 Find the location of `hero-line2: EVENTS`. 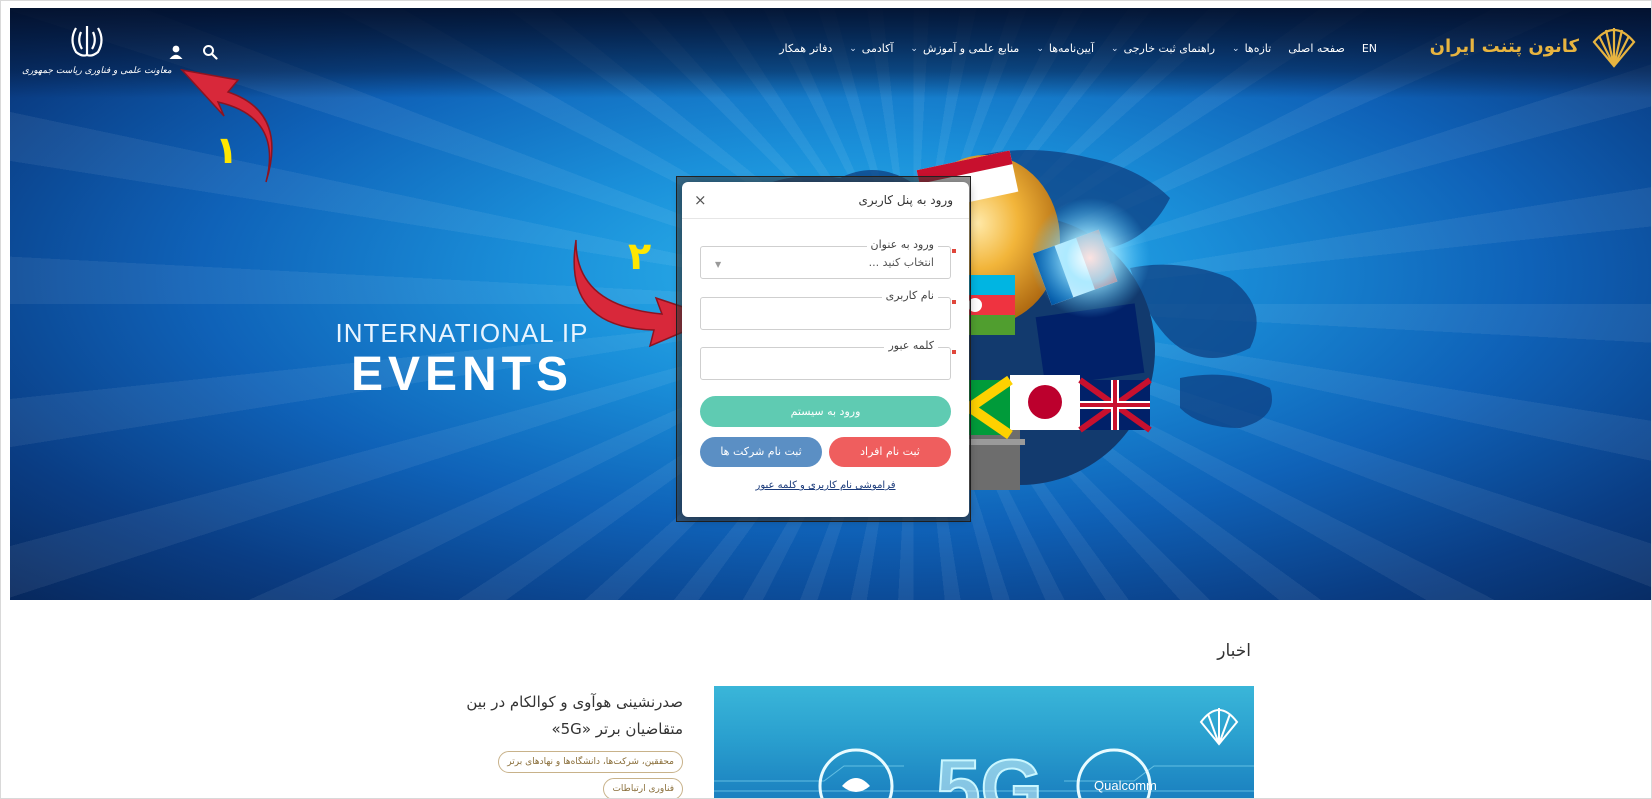

hero-line2: EVENTS is located at coordinates (462, 374).